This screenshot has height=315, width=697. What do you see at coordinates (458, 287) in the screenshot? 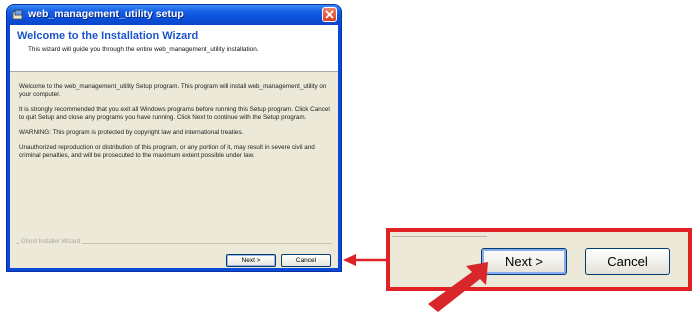
I see `red-arrow-icon` at bounding box center [458, 287].